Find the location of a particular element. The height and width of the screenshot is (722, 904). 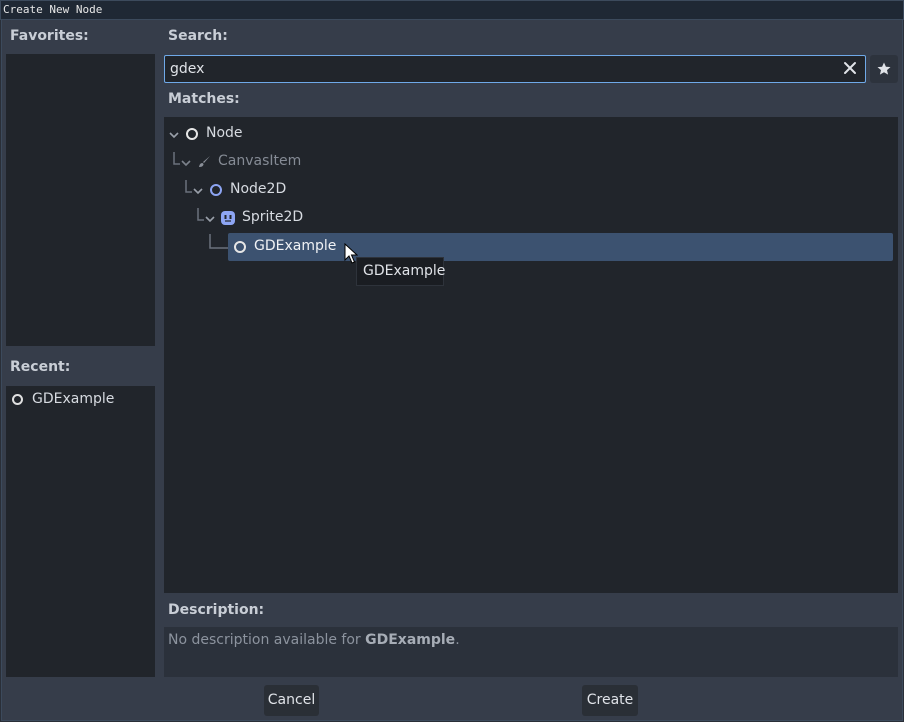

tree-guide-lines is located at coordinates (200, 200).